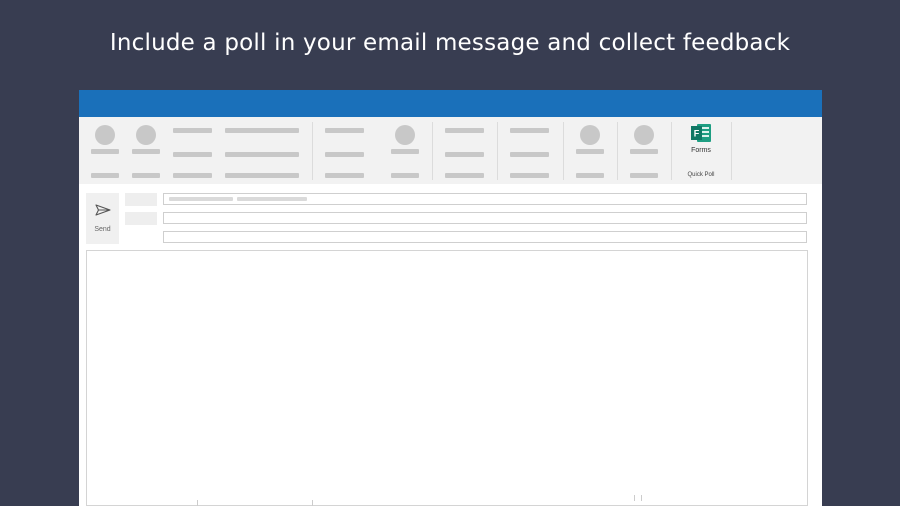 The height and width of the screenshot is (506, 900). I want to click on cc-button, so click(141, 218).